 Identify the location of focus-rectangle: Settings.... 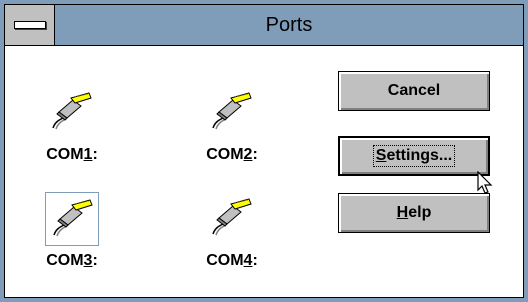
(414, 156).